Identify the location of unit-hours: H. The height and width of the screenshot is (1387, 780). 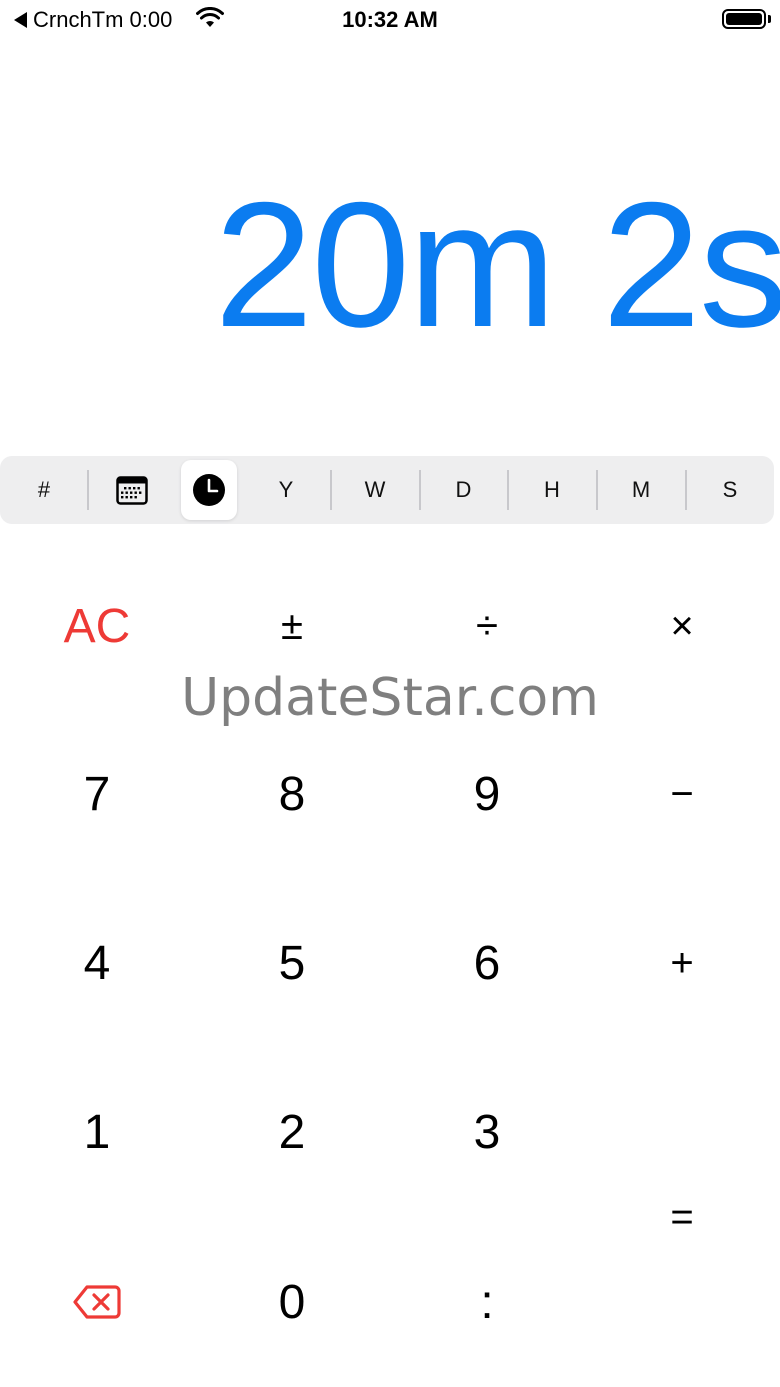
(552, 490).